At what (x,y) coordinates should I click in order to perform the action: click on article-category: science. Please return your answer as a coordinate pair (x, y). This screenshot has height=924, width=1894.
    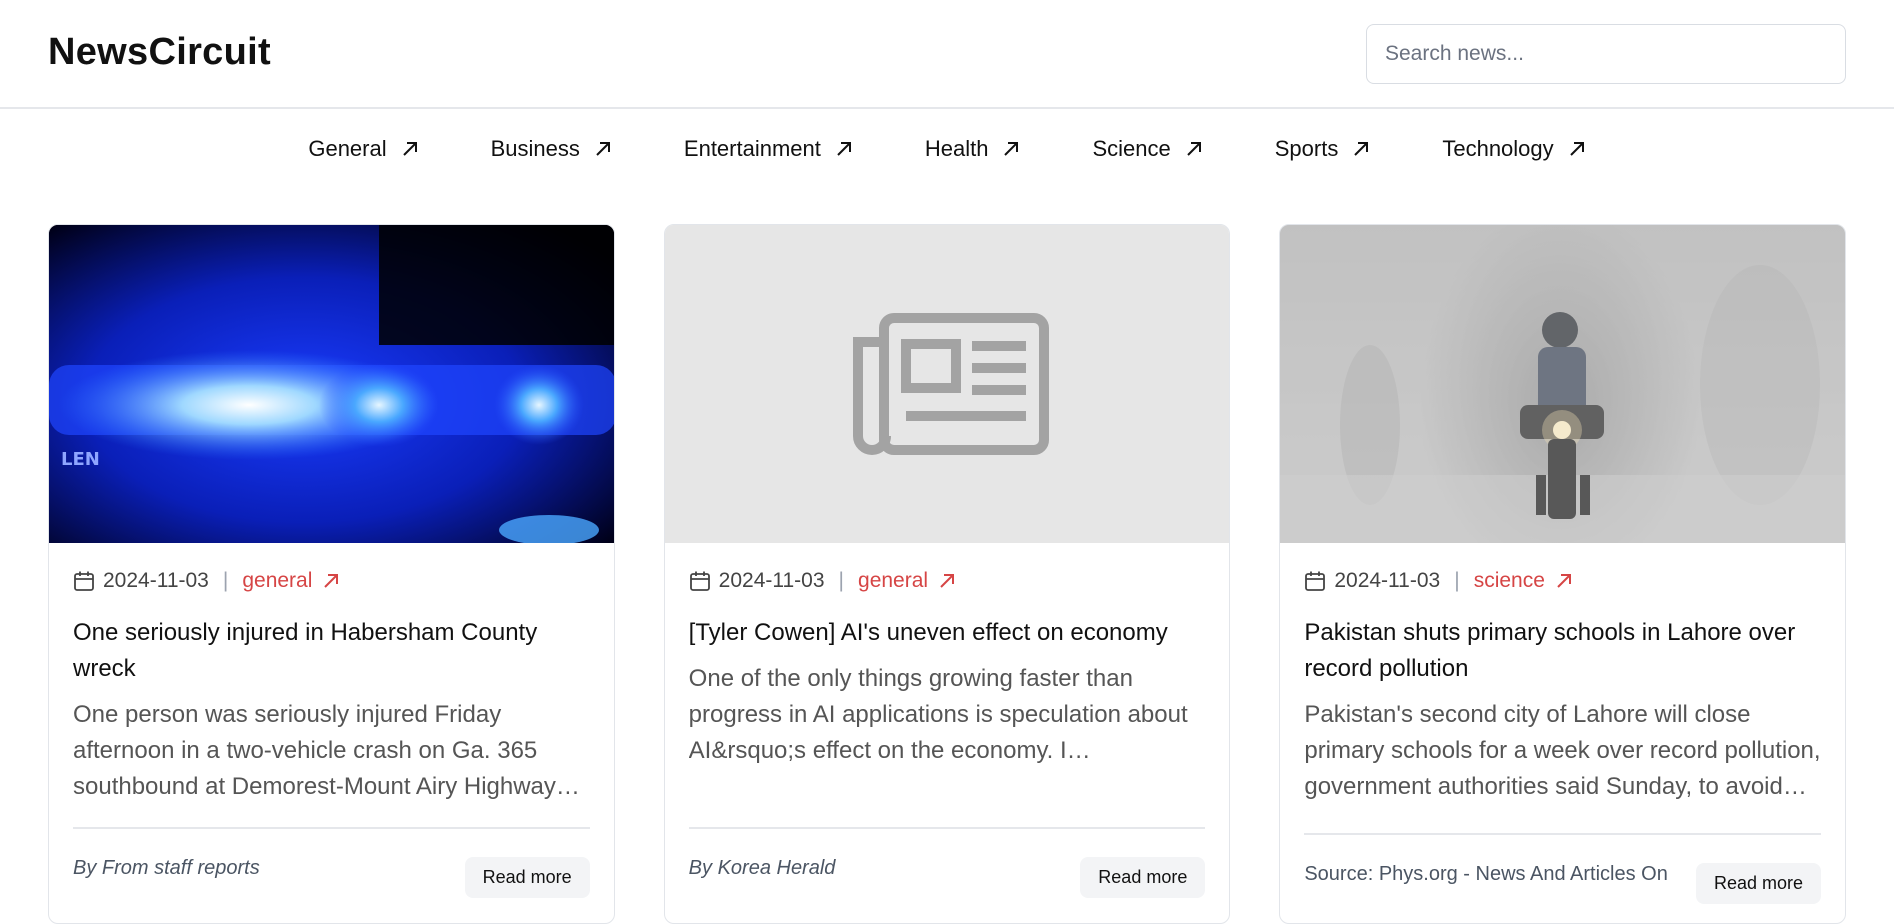
    Looking at the image, I should click on (1509, 580).